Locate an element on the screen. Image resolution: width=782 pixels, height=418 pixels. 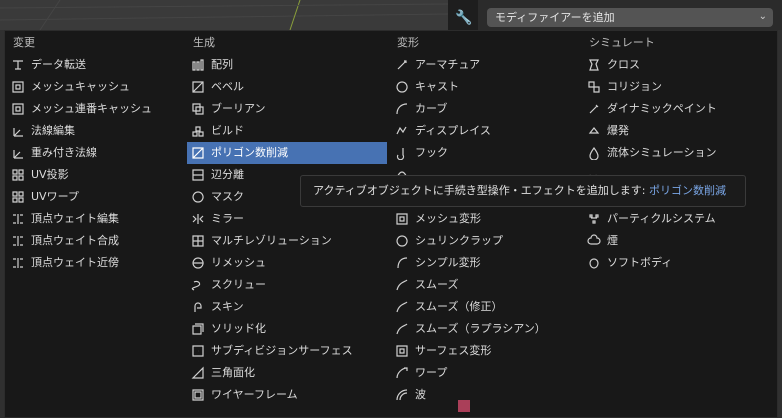
menu-item-multires: マルチレゾリューション is located at coordinates (287, 241).